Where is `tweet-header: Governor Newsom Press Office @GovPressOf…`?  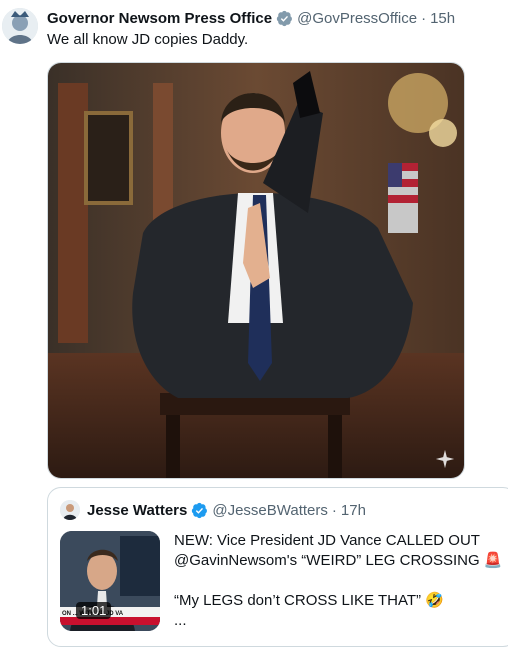 tweet-header: Governor Newsom Press Office @GovPressOf… is located at coordinates (251, 18).